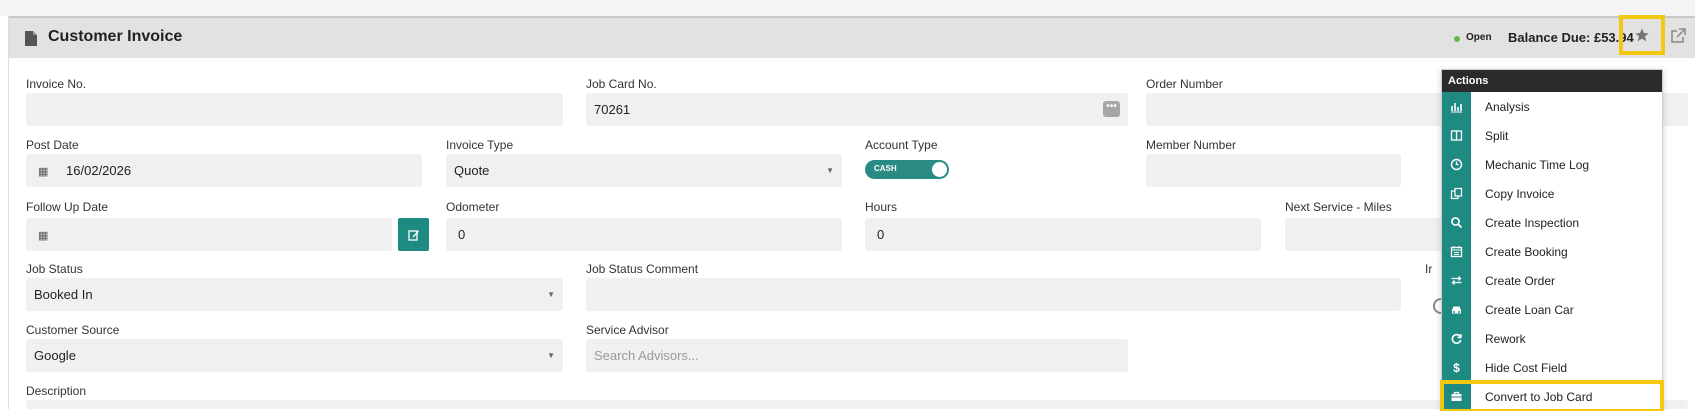 The height and width of the screenshot is (411, 1695). What do you see at coordinates (1456, 338) in the screenshot?
I see `refresh-icon` at bounding box center [1456, 338].